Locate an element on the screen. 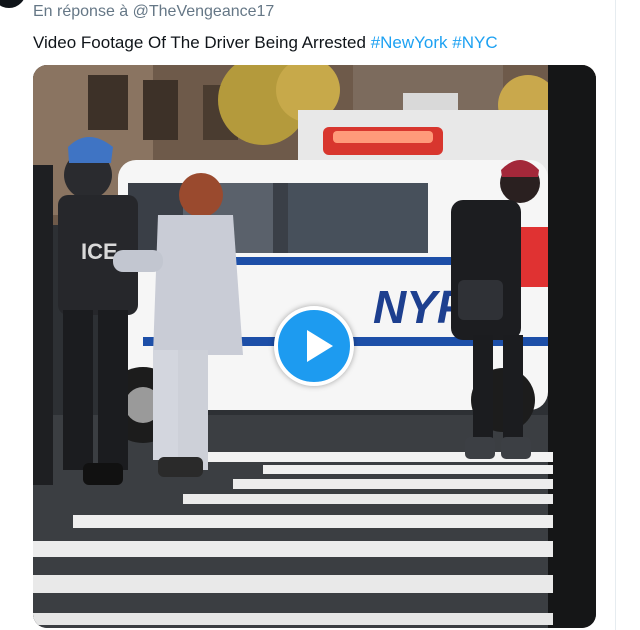  hashtag-link: #NYC is located at coordinates (474, 42).